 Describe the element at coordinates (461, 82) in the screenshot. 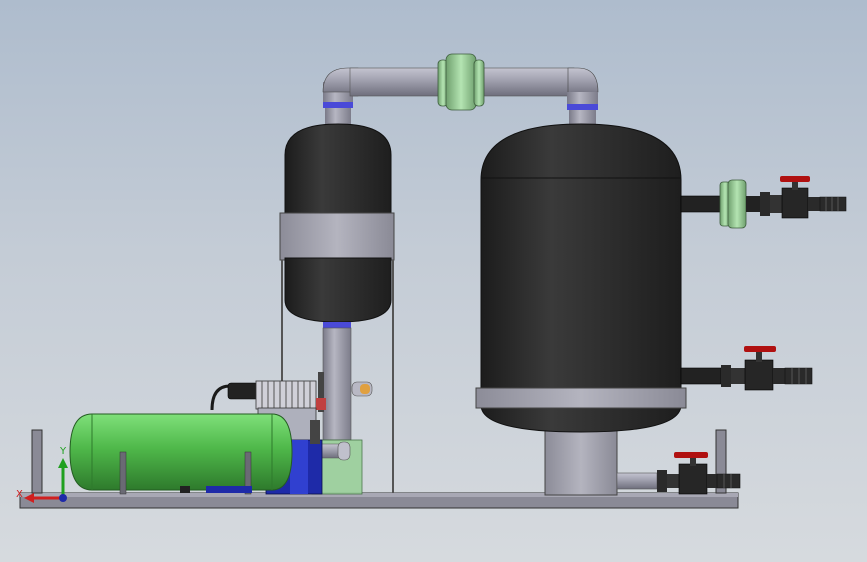

I see `top-flange-coupling` at that location.